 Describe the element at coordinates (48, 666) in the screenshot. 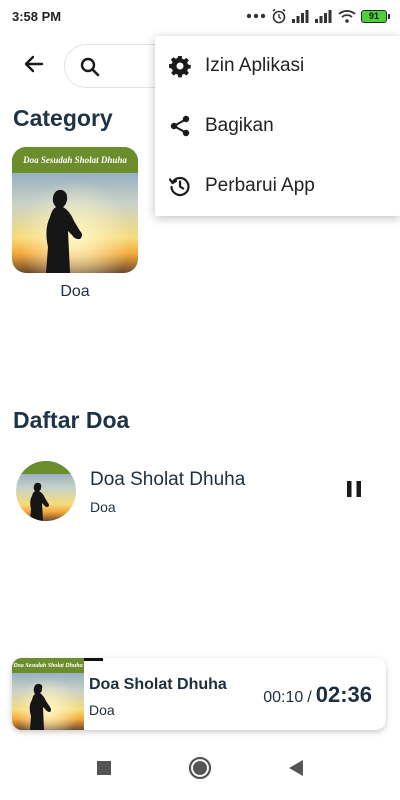

I see `player-banner: Doa Sesudah Sholat Dhuha` at that location.